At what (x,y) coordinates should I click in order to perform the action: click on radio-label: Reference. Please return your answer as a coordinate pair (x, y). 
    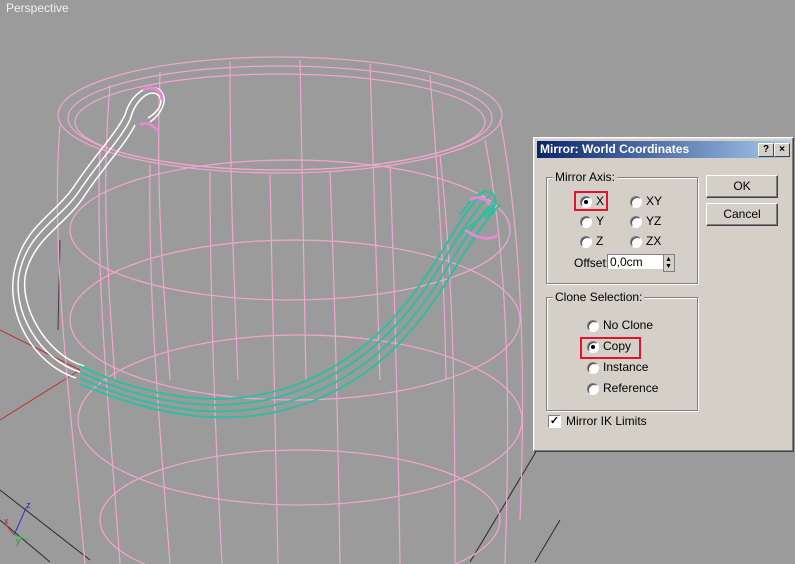
    Looking at the image, I should click on (631, 388).